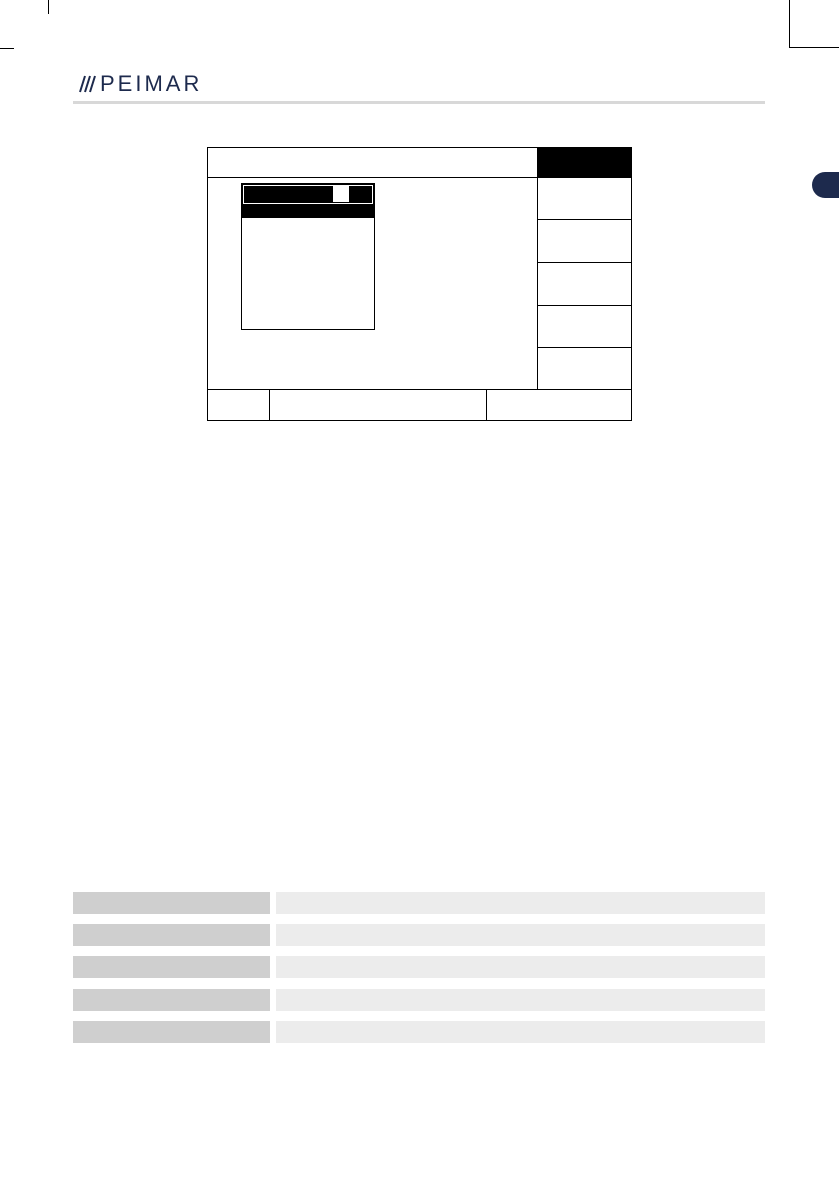 Image resolution: width=839 pixels, height=1191 pixels. What do you see at coordinates (419, 284) in the screenshot?
I see `device-screen-diagram` at bounding box center [419, 284].